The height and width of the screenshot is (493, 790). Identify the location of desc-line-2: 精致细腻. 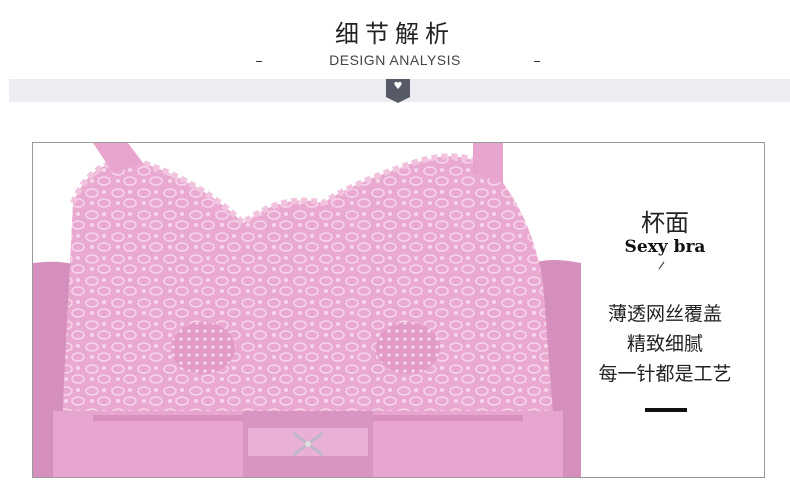
(664, 344).